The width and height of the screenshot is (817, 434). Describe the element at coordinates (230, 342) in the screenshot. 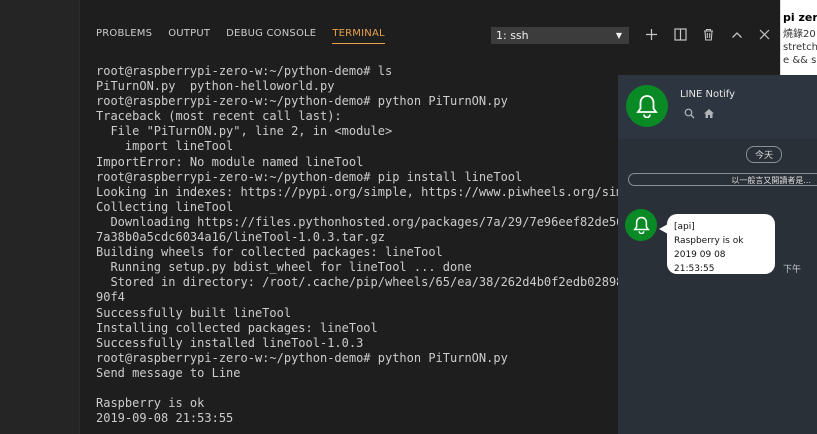

I see `terminal-line: Successfully installed lineTool-1.0.3` at that location.